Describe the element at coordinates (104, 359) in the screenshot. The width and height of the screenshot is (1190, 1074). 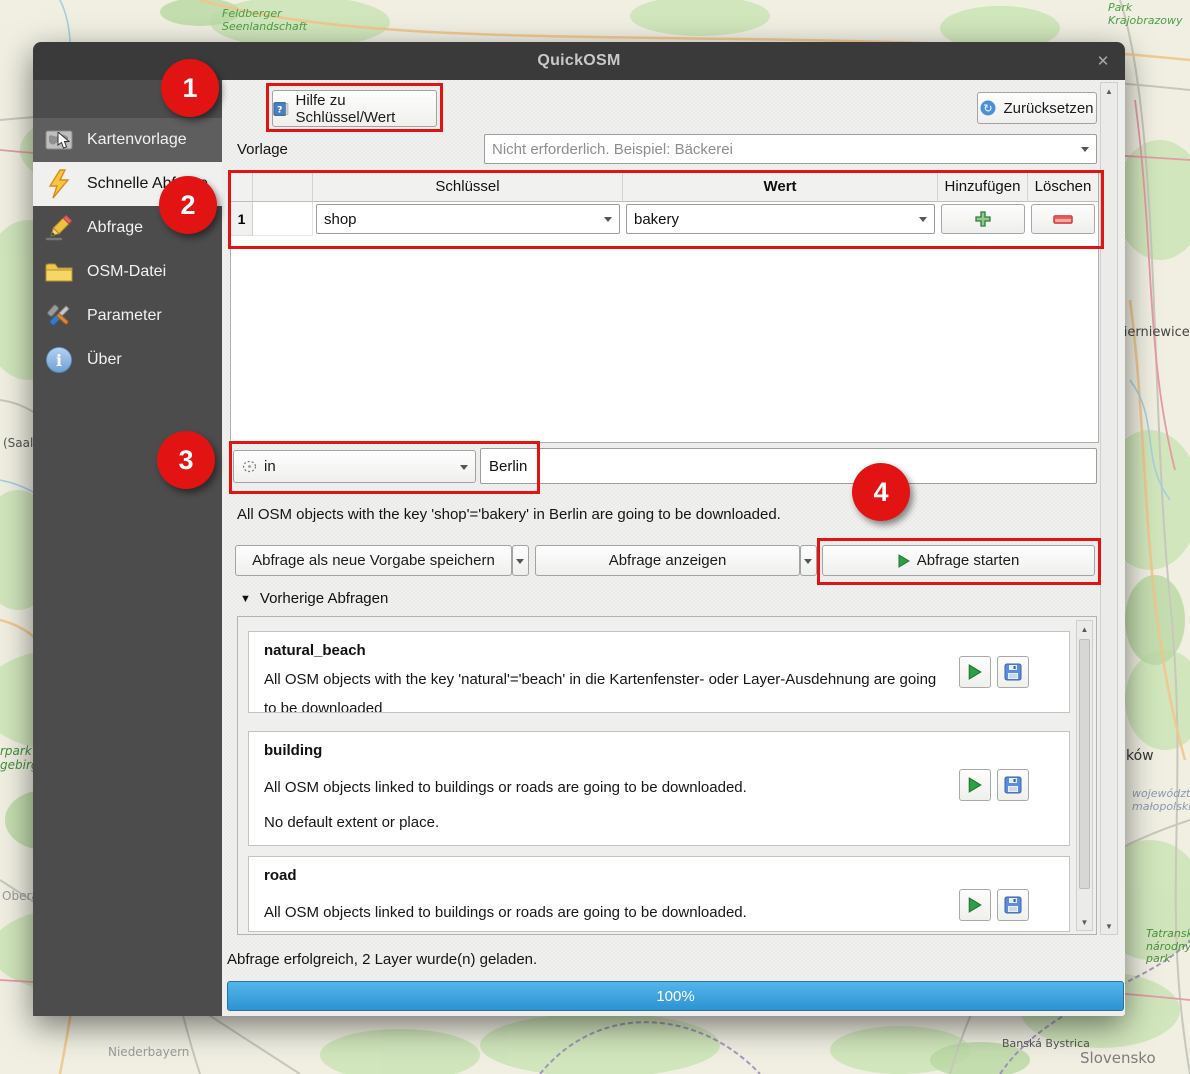
I see `sidebar-item-label: Über` at that location.